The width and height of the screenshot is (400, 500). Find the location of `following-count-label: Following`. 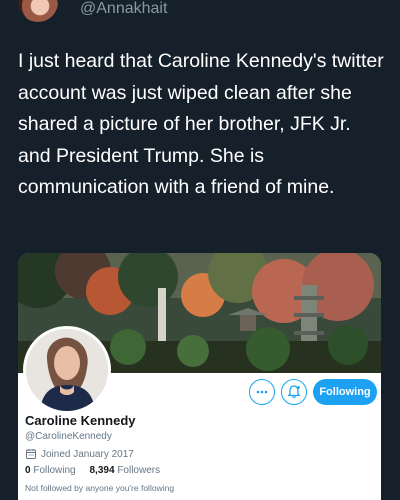

following-count-label: Following is located at coordinates (54, 470).